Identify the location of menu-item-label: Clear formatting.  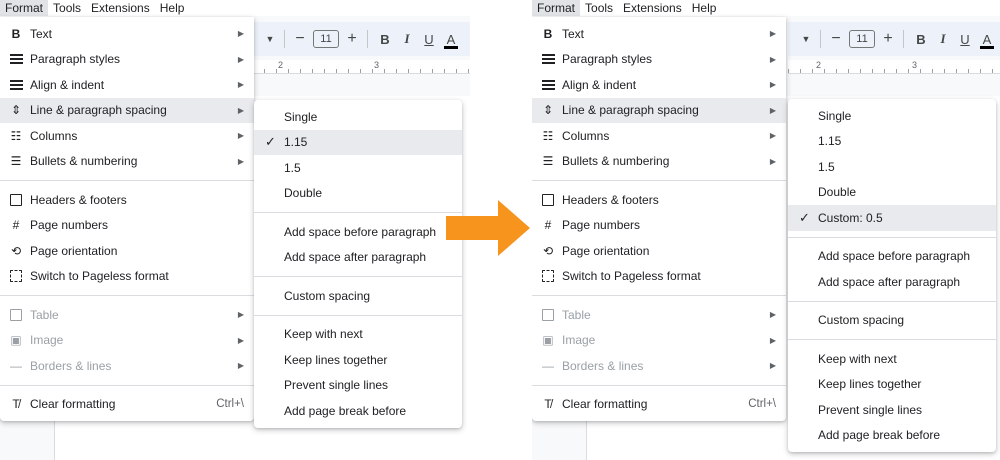
(73, 404).